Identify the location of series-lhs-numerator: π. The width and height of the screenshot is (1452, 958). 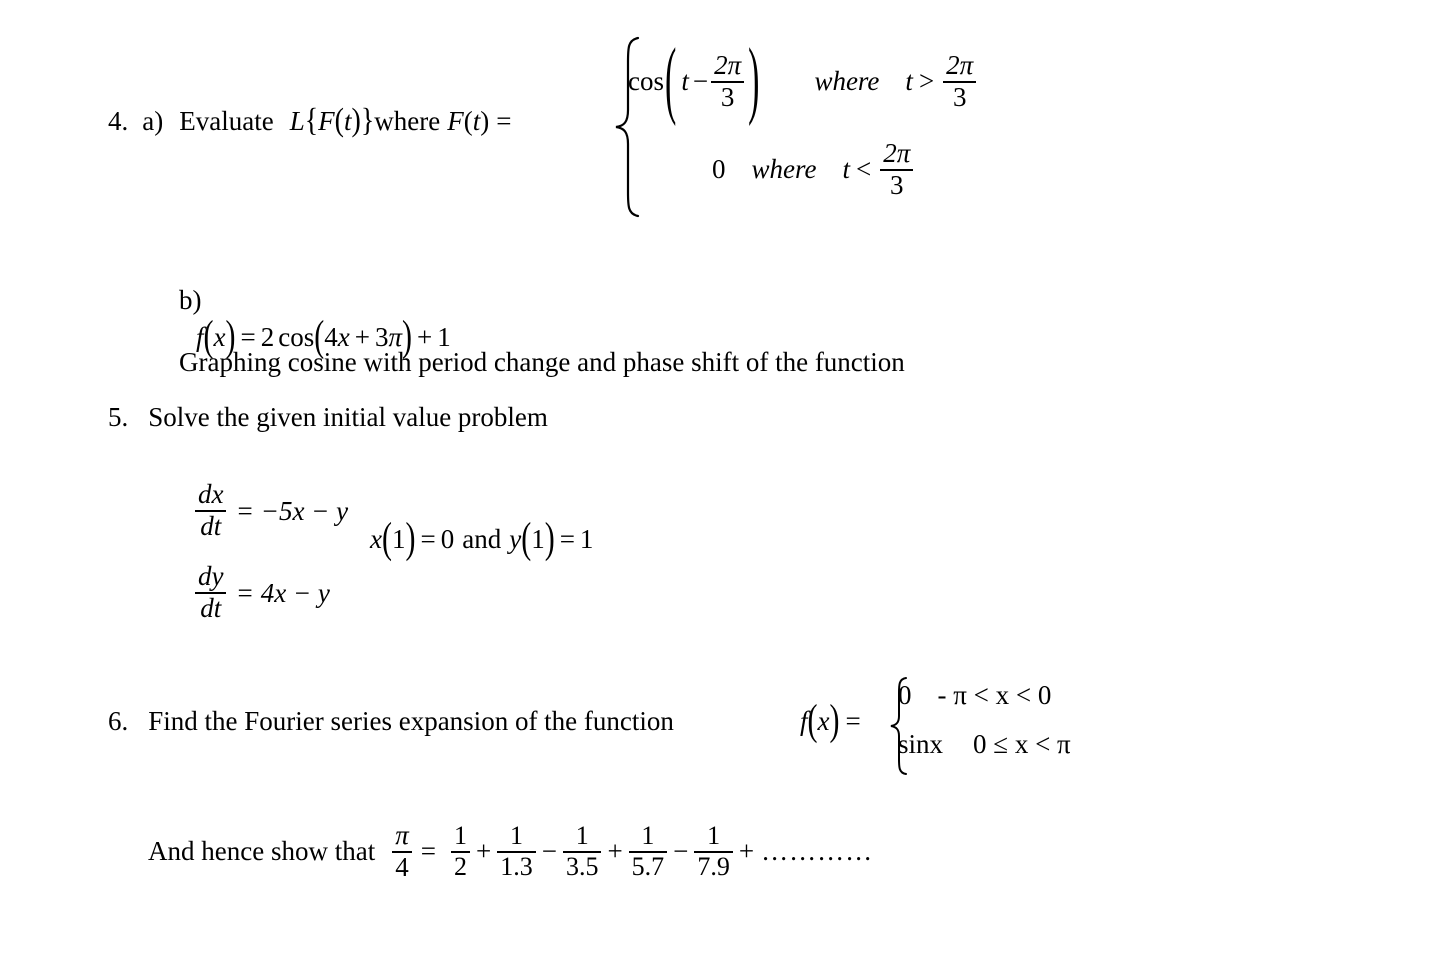
(402, 835).